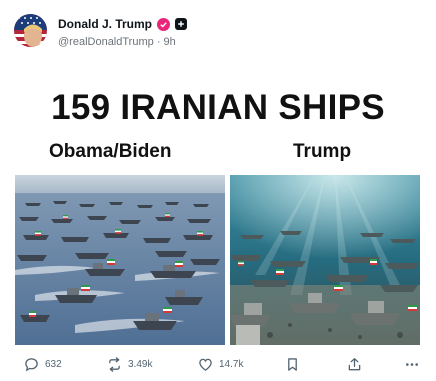 The height and width of the screenshot is (381, 436). What do you see at coordinates (114, 364) in the screenshot?
I see `repost-icon` at bounding box center [114, 364].